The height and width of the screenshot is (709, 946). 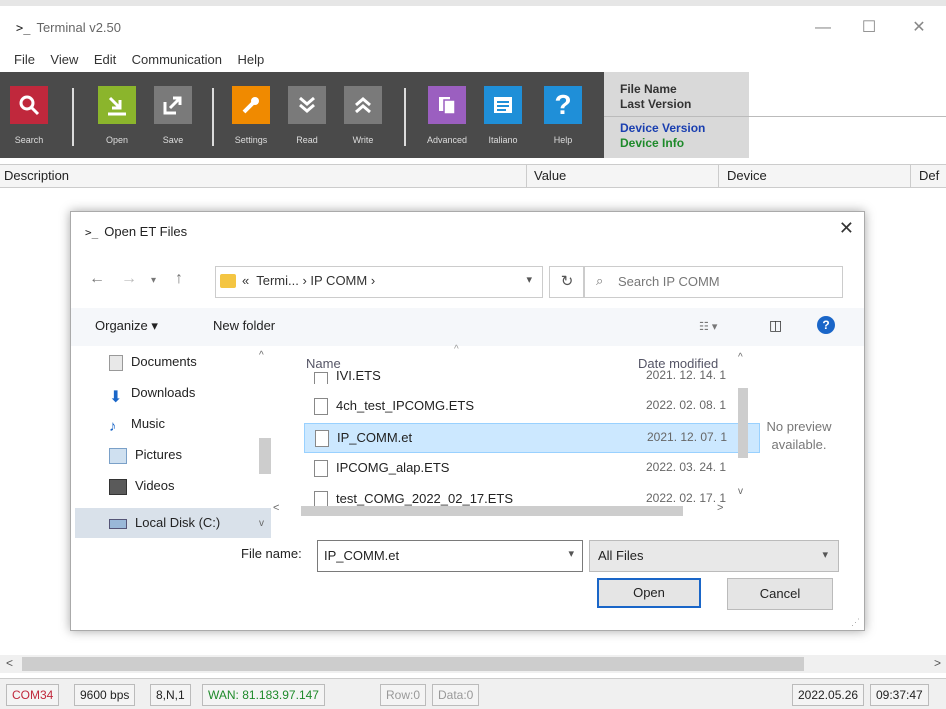 I want to click on status-frame: 8,N,1, so click(x=170, y=695).